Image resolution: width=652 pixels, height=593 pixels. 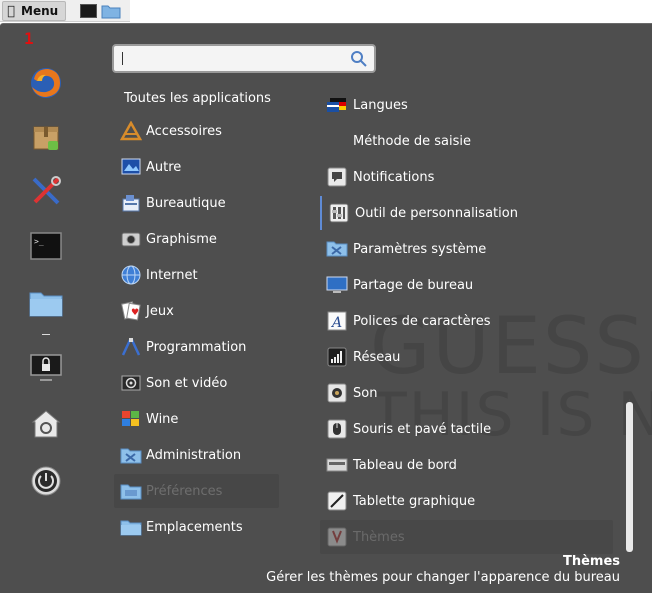 What do you see at coordinates (184, 491) in the screenshot?
I see `category-label: Préférences` at bounding box center [184, 491].